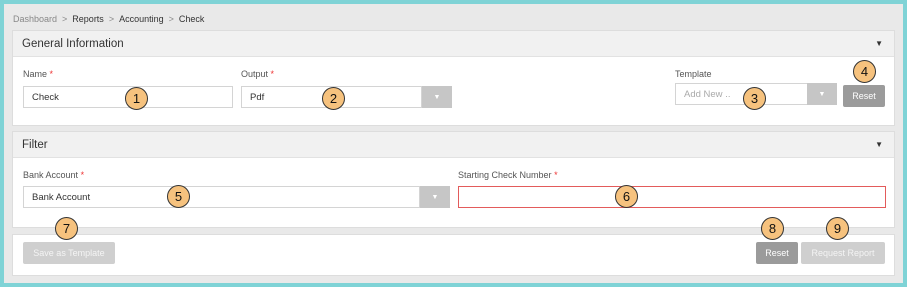 The height and width of the screenshot is (287, 907). What do you see at coordinates (333, 98) in the screenshot?
I see `marker-badge: 2` at bounding box center [333, 98].